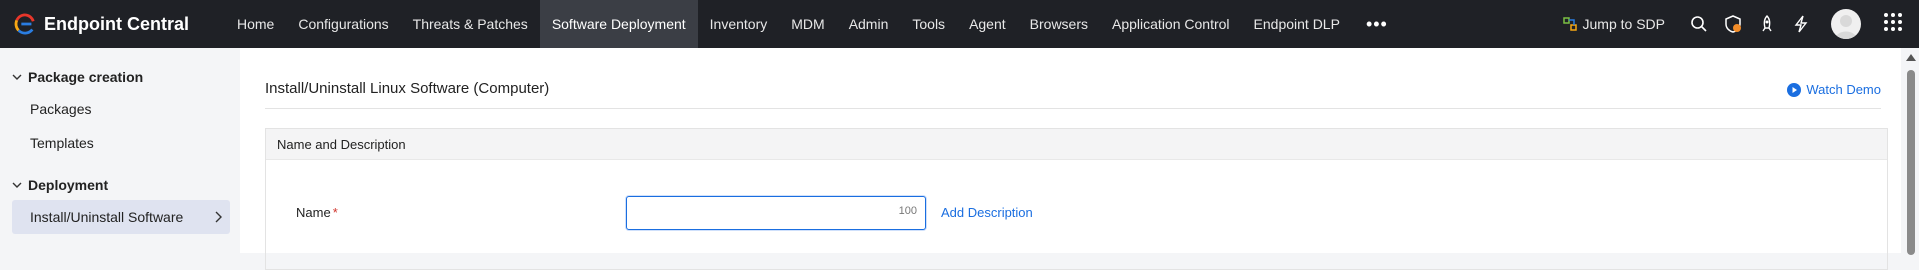  Describe the element at coordinates (1171, 24) in the screenshot. I see `nav-application-control: Application Control` at that location.